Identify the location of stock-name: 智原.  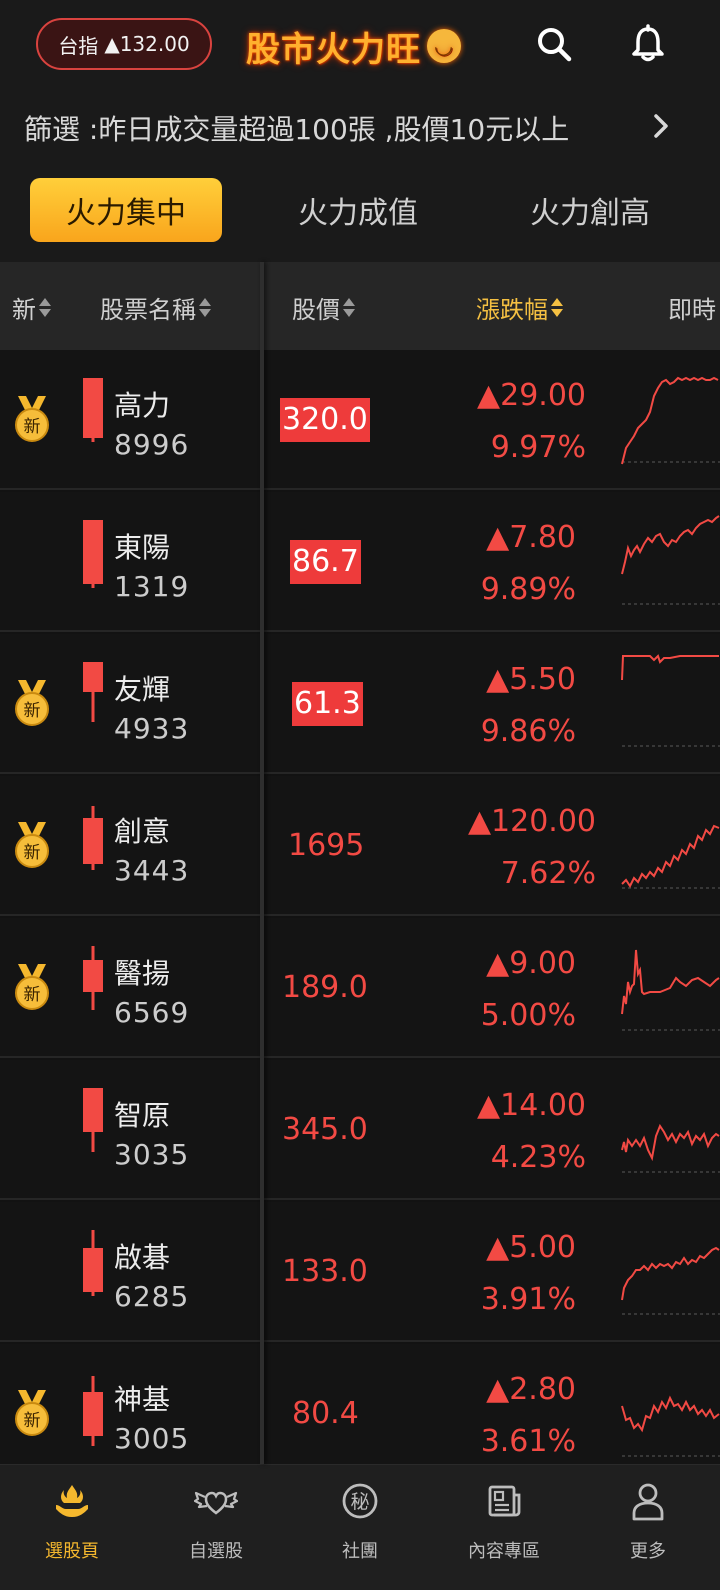
(142, 1115).